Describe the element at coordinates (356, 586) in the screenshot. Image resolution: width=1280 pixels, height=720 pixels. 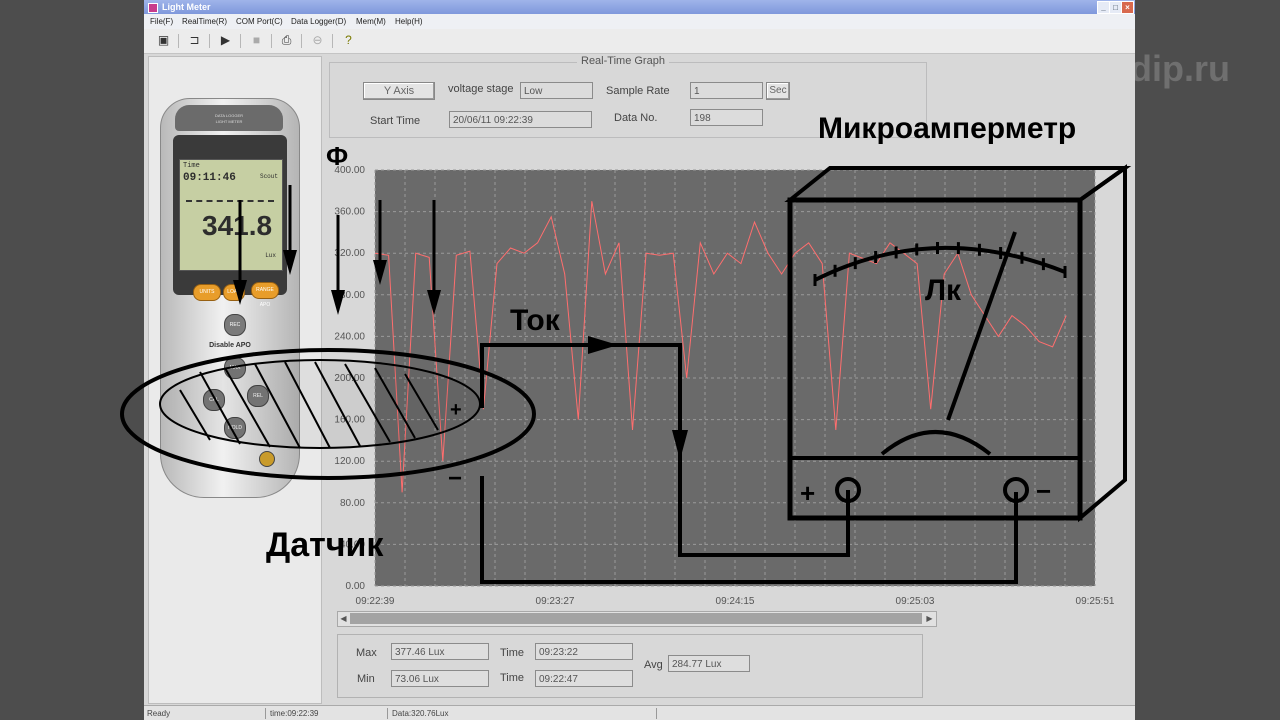
I see `y-tick-label: 0.00` at that location.